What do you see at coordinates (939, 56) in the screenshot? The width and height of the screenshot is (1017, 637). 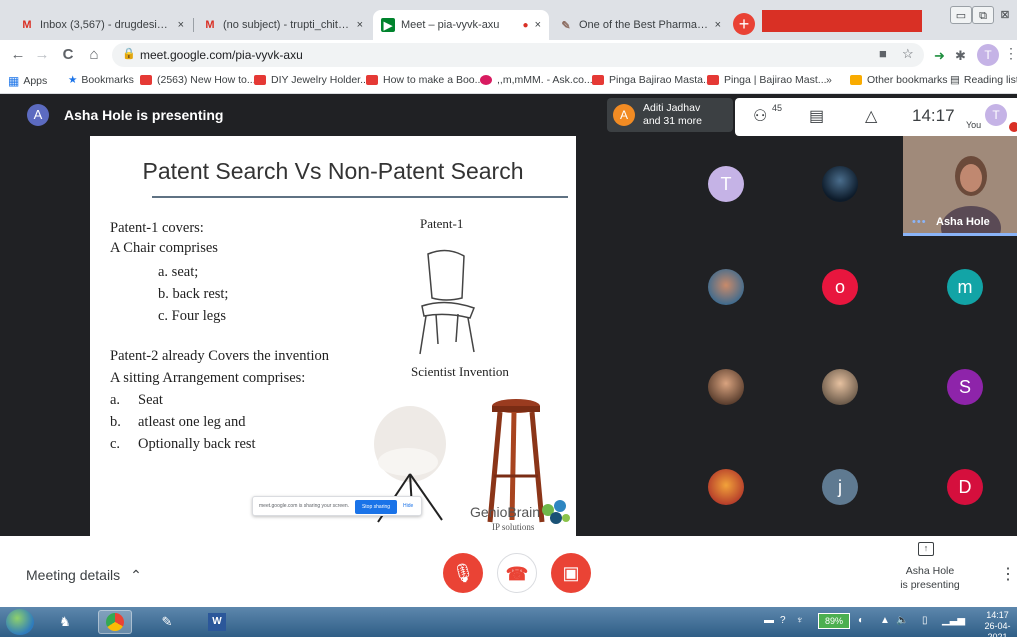 I see `extension-icon: ➜` at bounding box center [939, 56].